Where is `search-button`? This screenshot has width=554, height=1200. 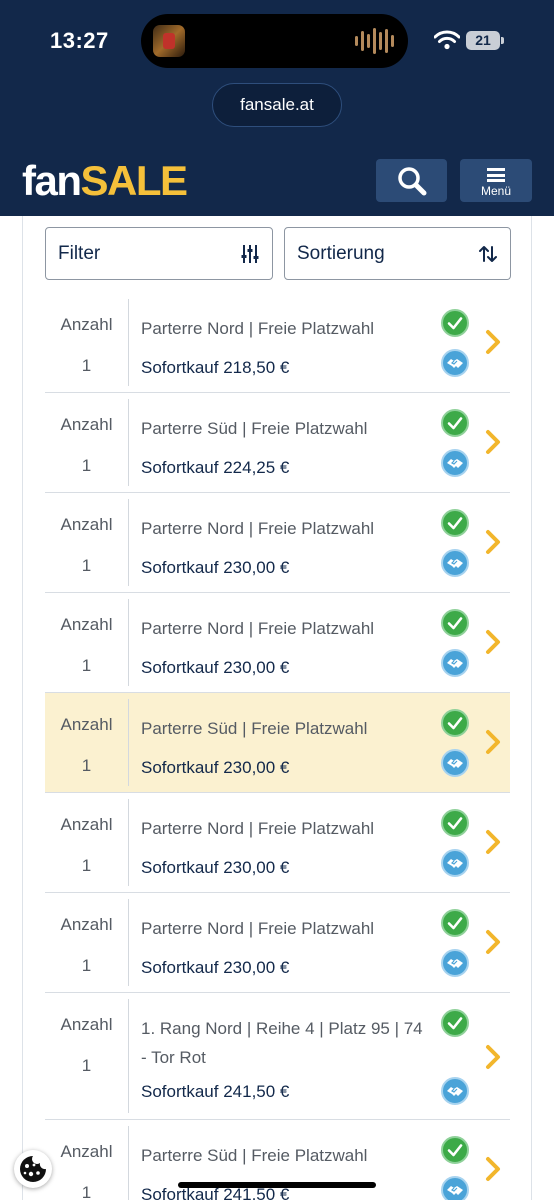
search-button is located at coordinates (411, 180).